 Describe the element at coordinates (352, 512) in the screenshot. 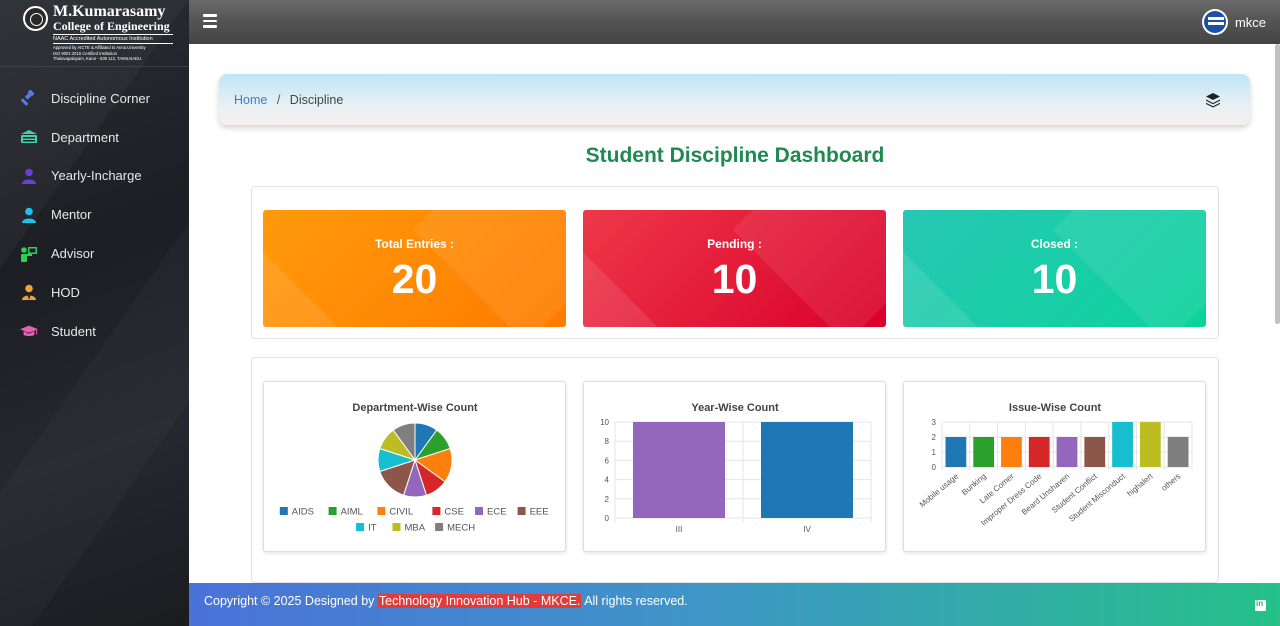

I see `legend-label: AIML` at that location.